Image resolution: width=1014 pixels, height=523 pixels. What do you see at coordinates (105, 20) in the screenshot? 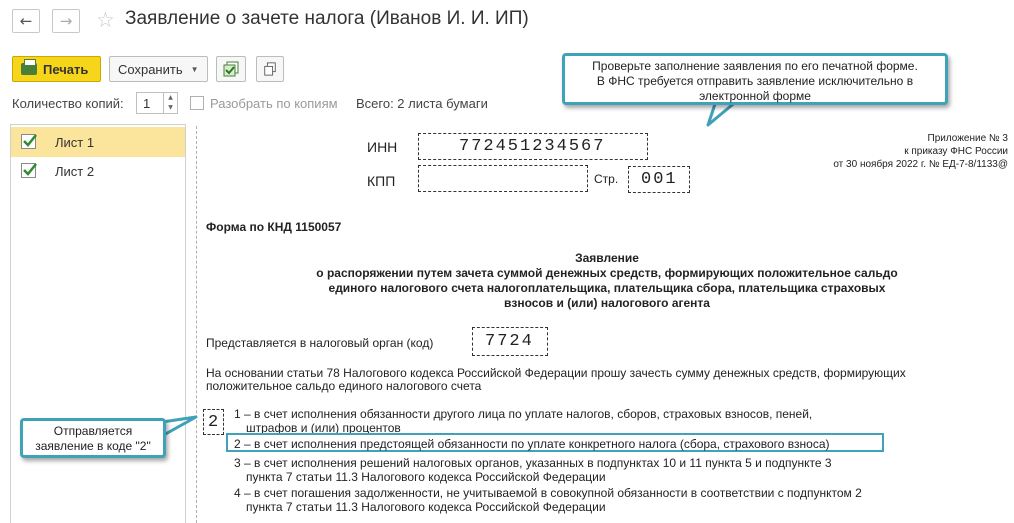
I see `favorite-star-icon: ☆` at bounding box center [105, 20].